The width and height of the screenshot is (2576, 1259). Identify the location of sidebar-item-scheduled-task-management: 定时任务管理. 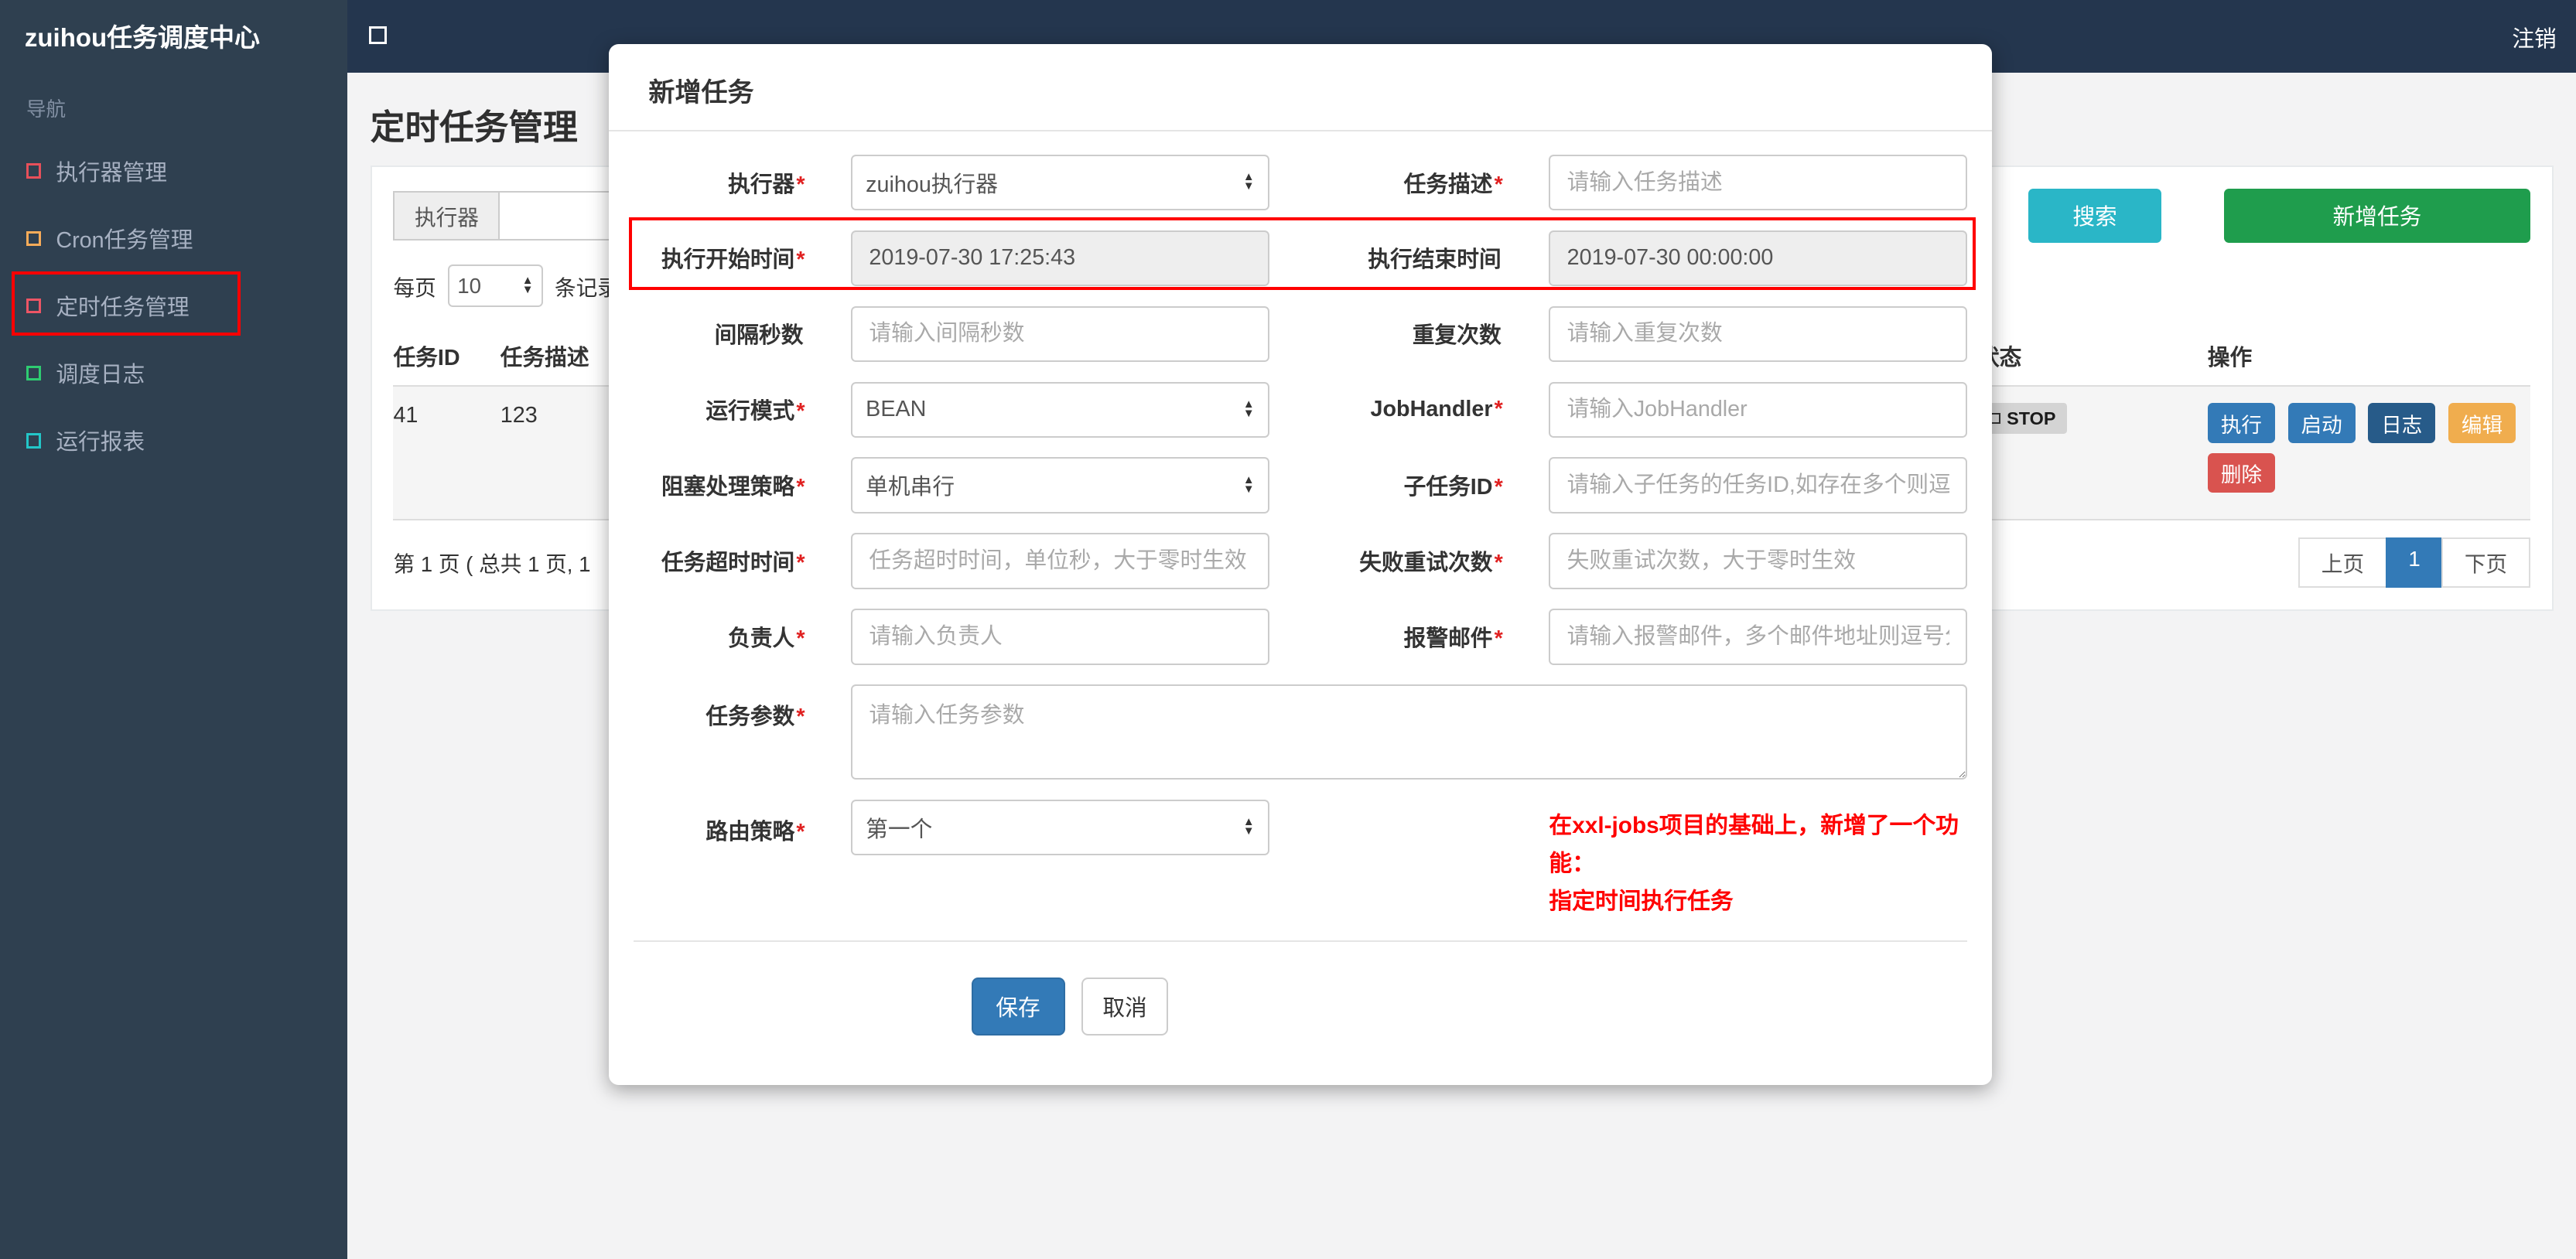
(173, 305).